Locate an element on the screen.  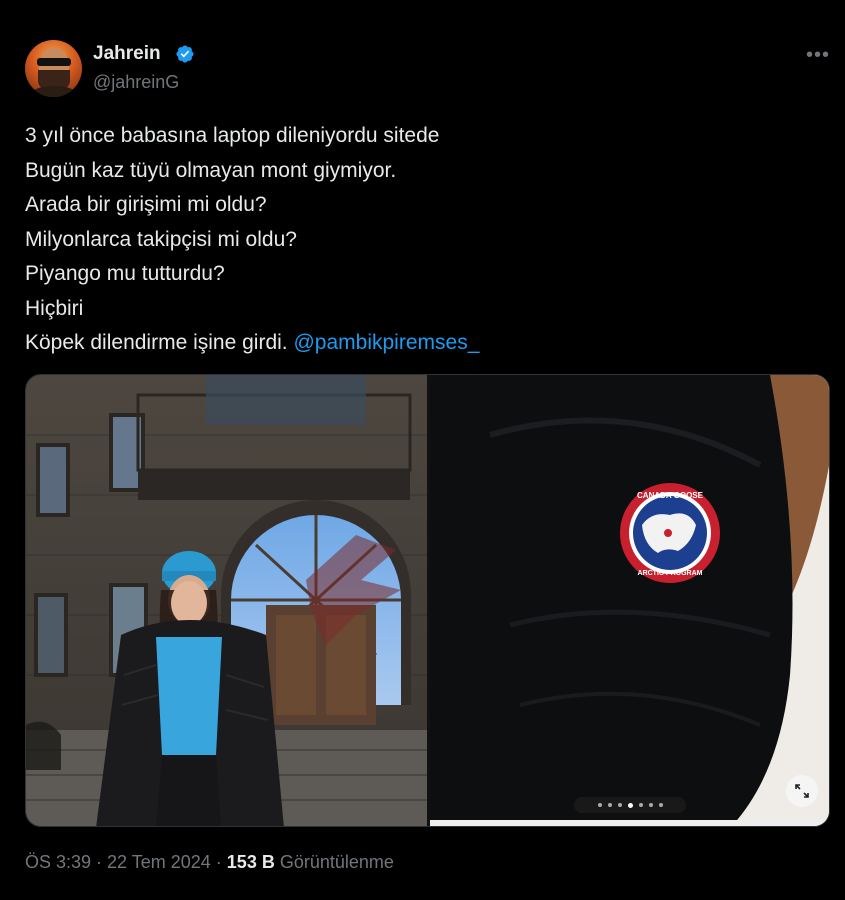
tweet-date: 22 Tem 2024 is located at coordinates (159, 862).